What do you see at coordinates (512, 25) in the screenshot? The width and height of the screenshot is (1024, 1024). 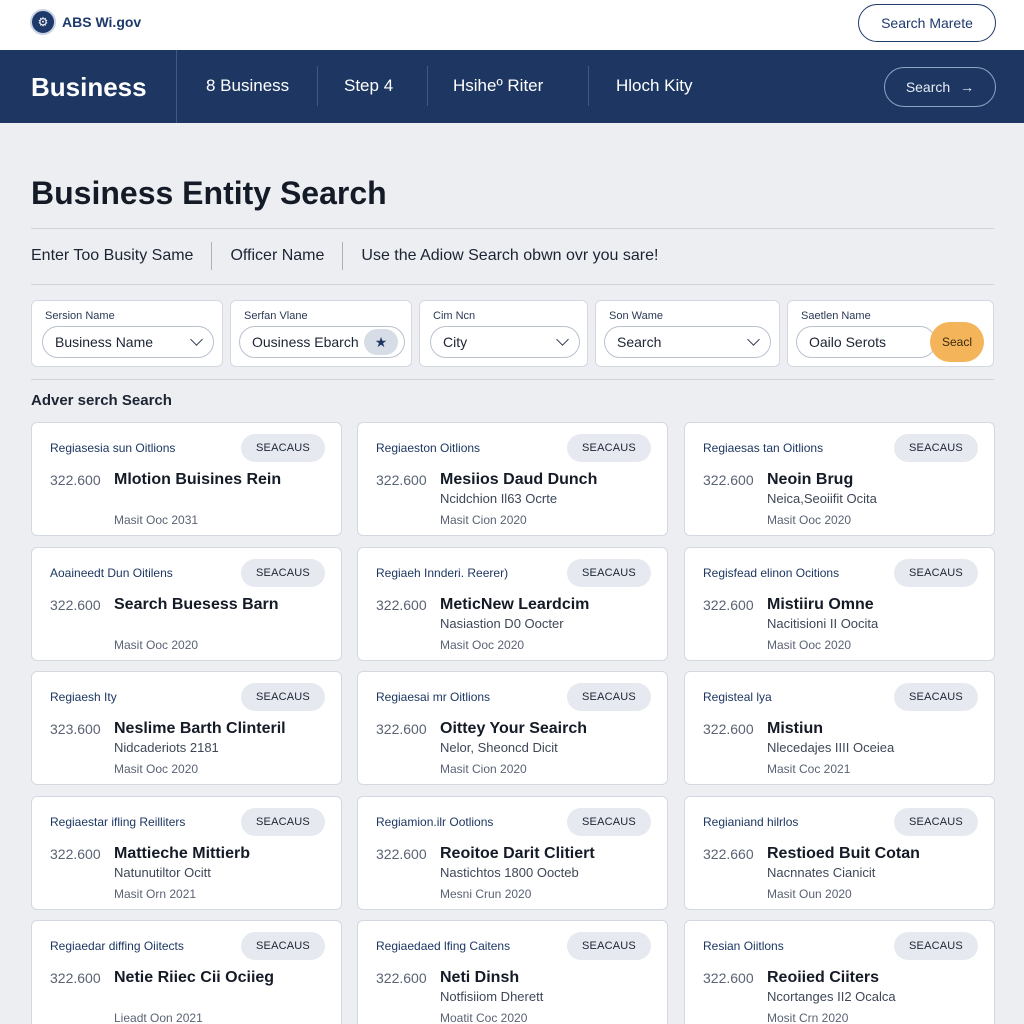 I see `top-bar: ⚙ ABS Wi.gov Search Marete` at bounding box center [512, 25].